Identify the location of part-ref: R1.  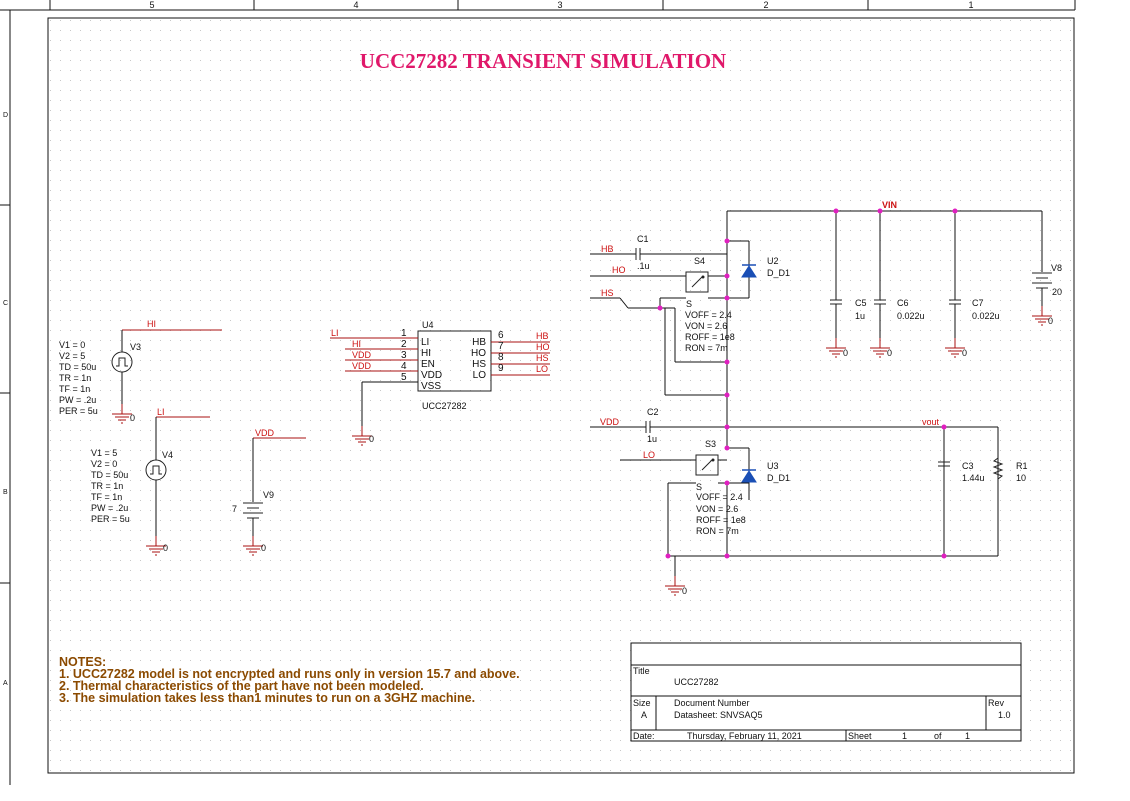
(1022, 466).